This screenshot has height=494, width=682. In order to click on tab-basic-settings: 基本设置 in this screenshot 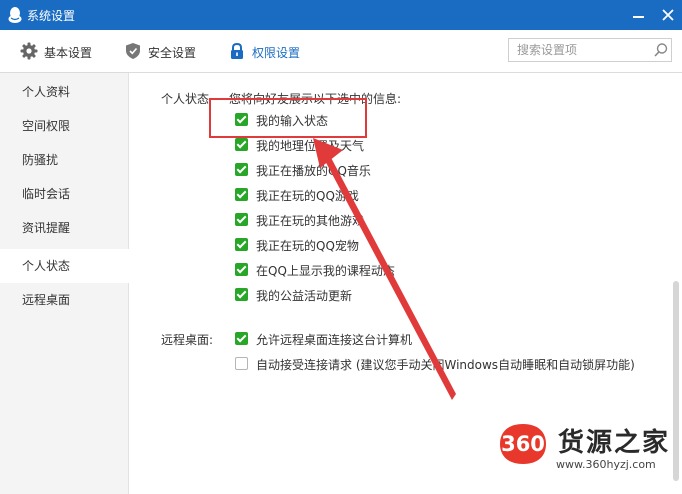, I will do `click(60, 52)`.